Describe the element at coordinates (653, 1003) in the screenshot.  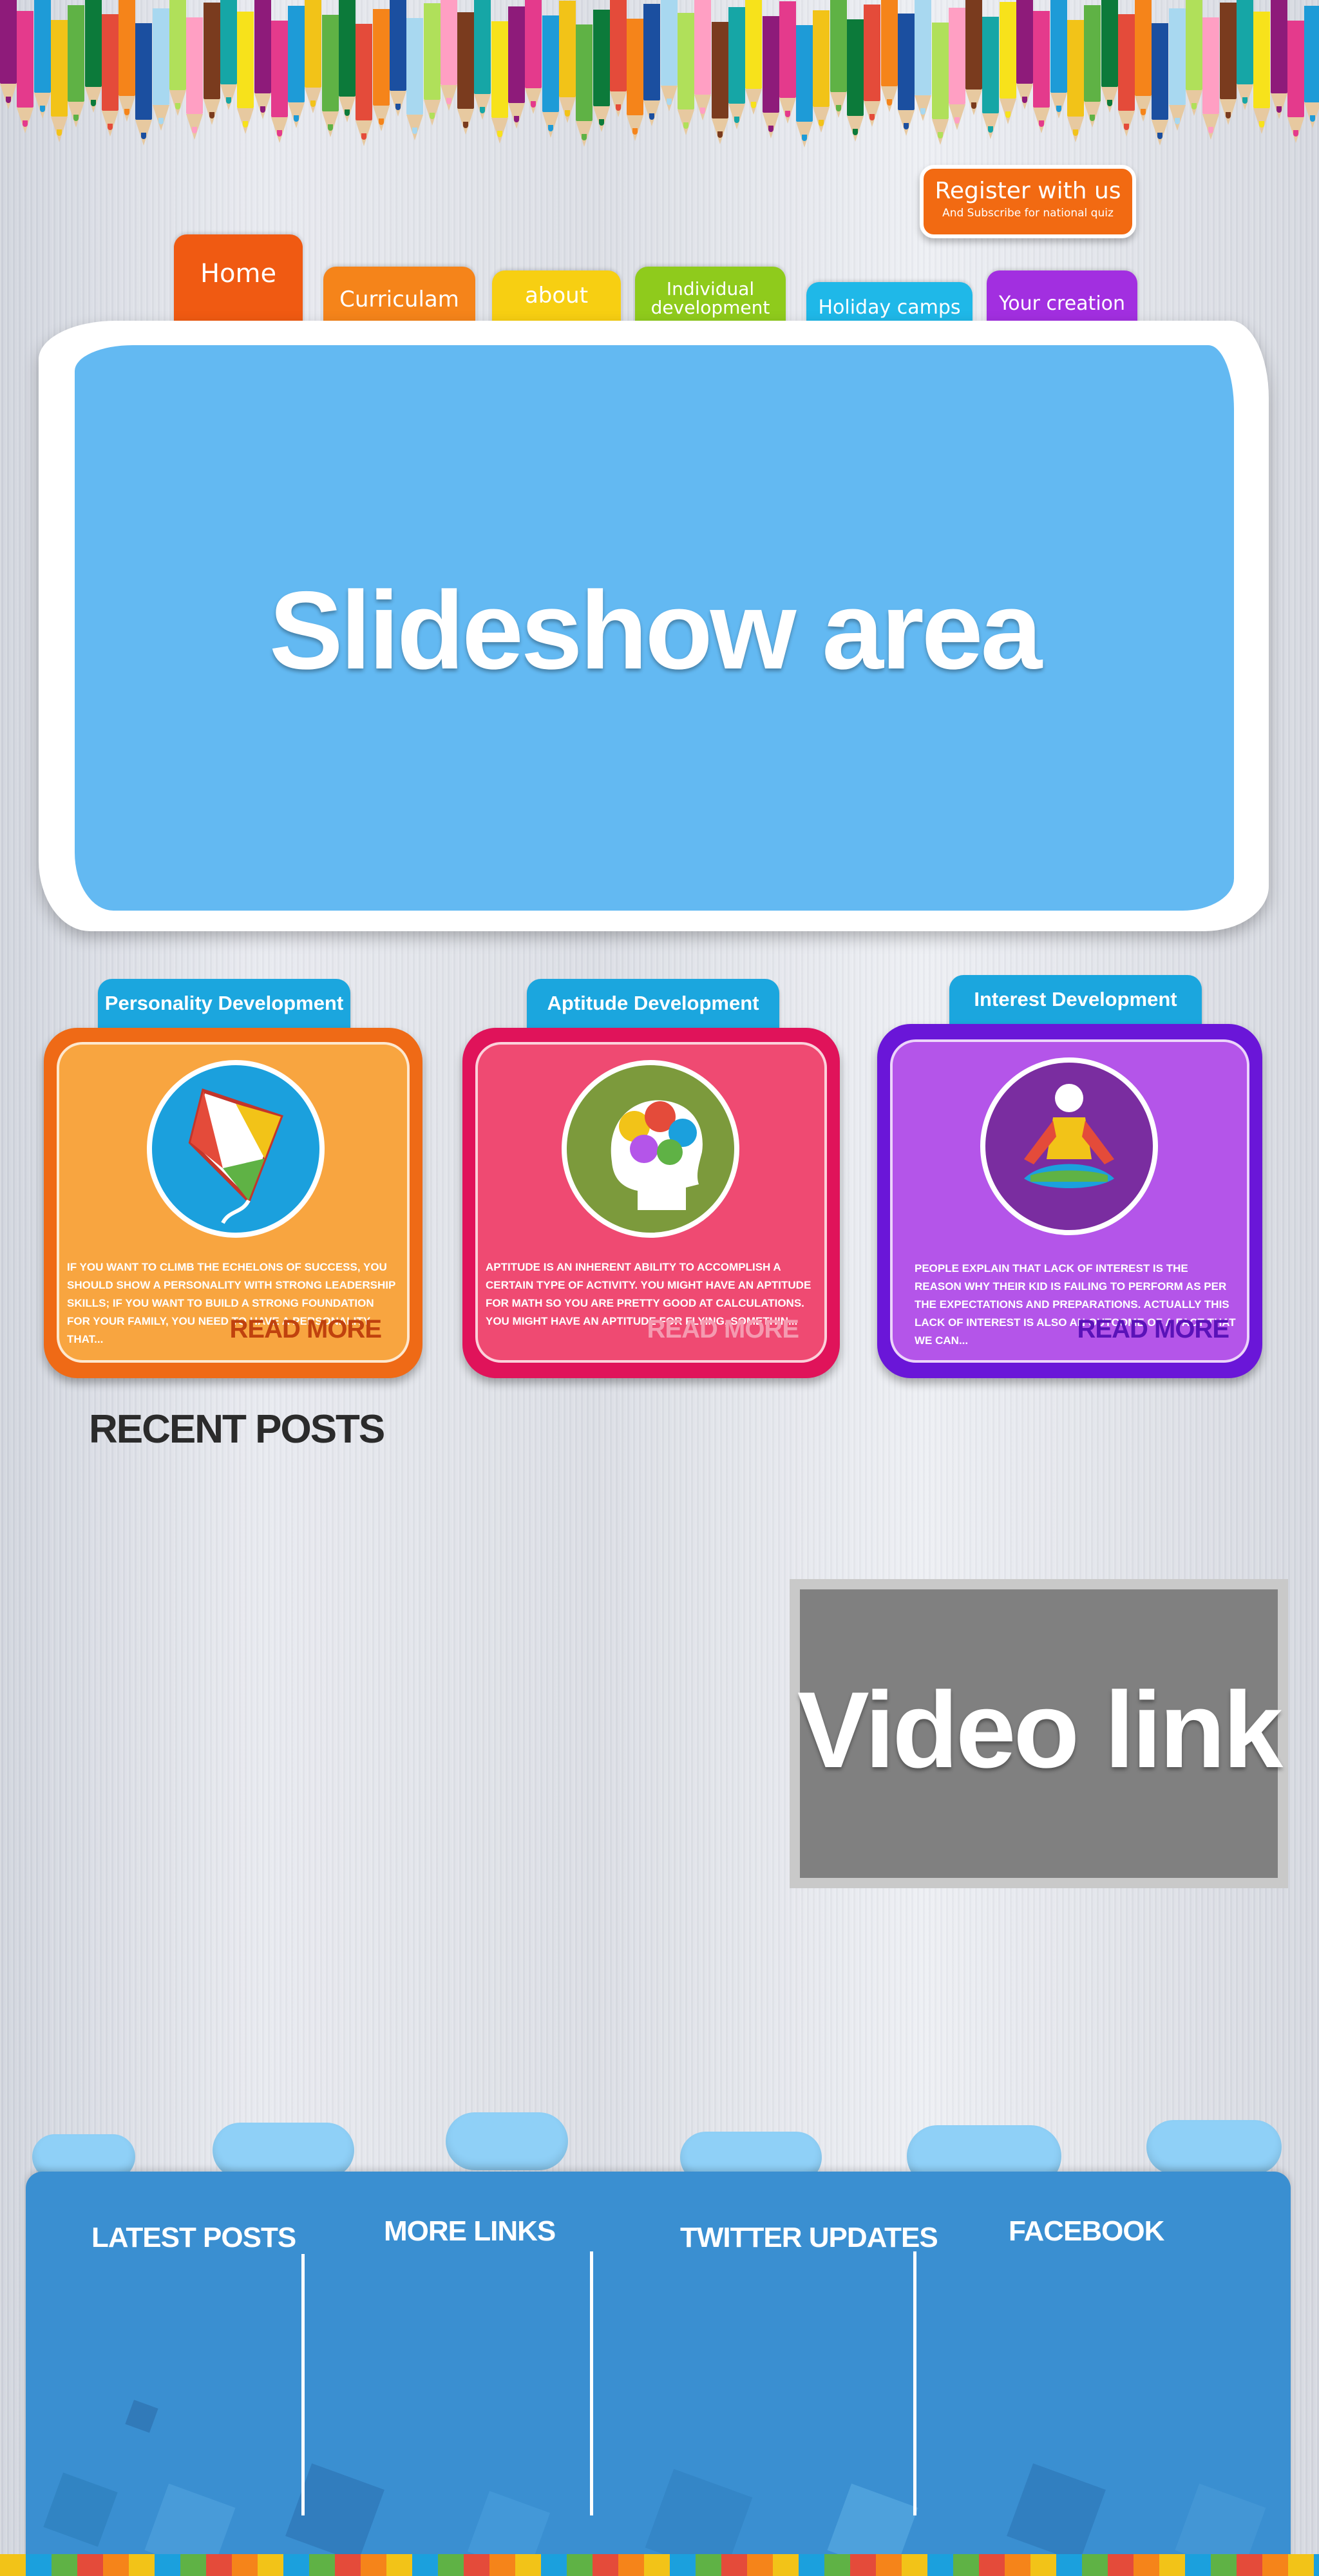
I see `card-title: Aptitude Development` at that location.